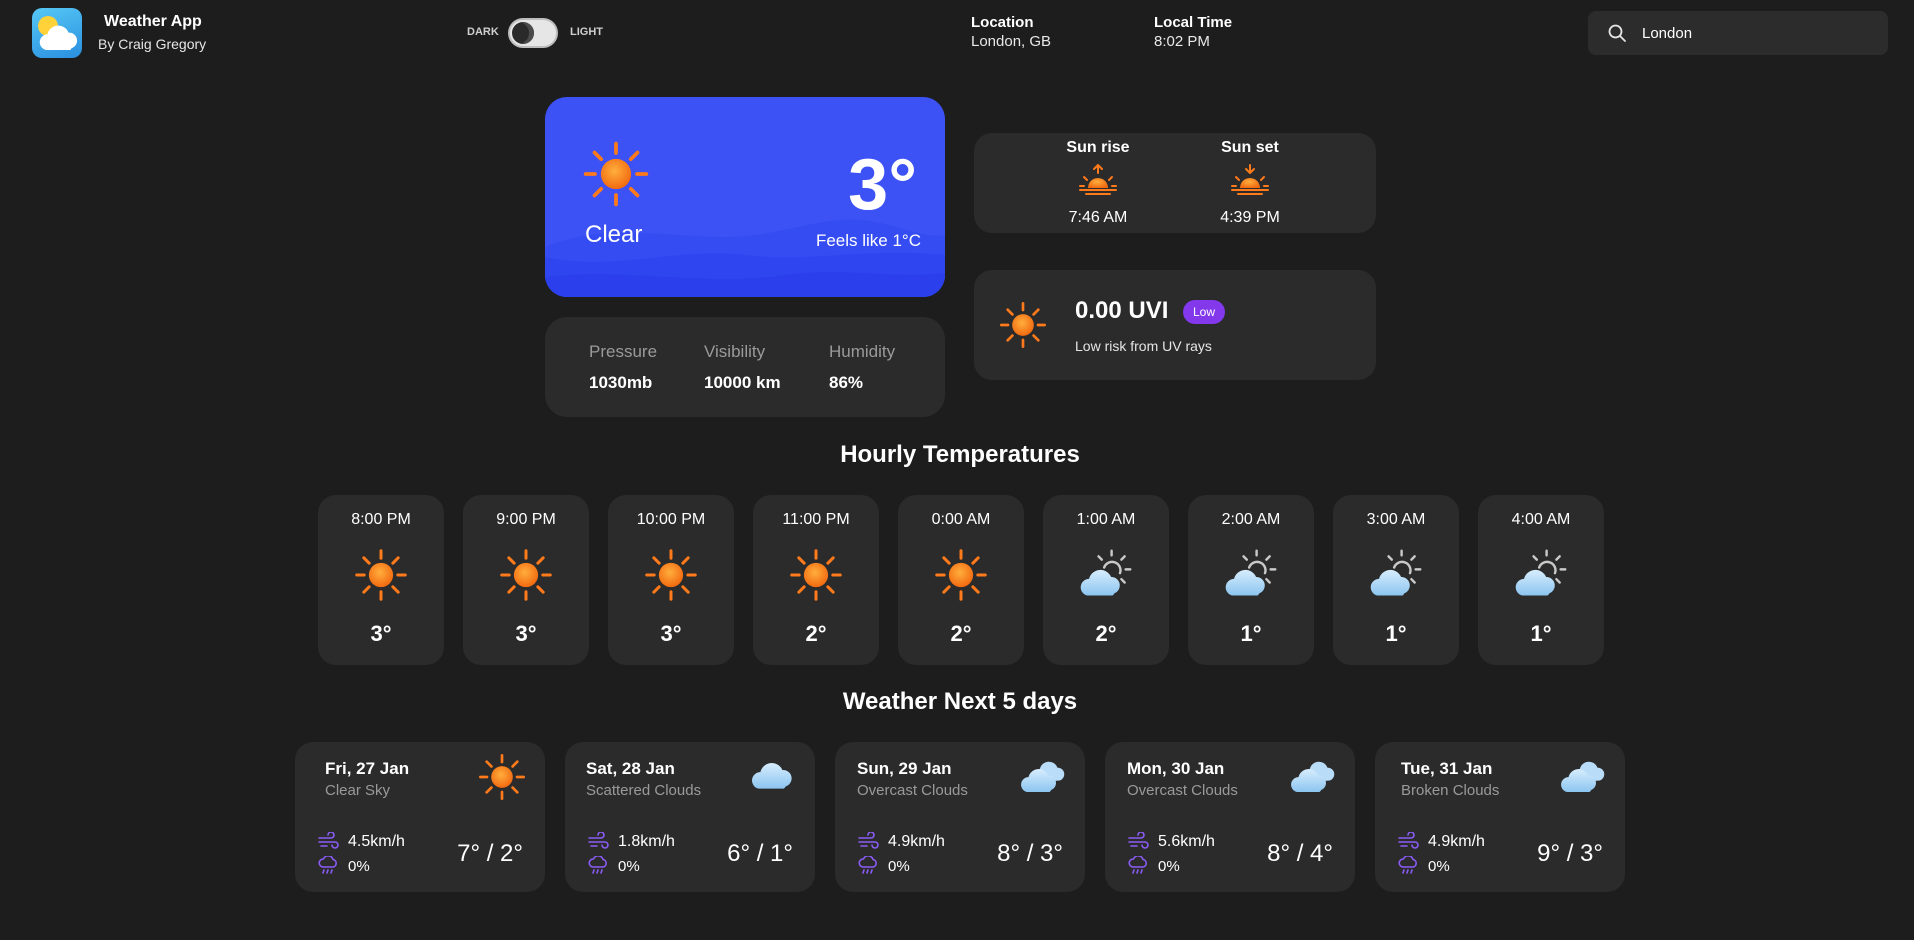 This screenshot has width=1914, height=940. I want to click on humidity-label: Humidity, so click(862, 351).